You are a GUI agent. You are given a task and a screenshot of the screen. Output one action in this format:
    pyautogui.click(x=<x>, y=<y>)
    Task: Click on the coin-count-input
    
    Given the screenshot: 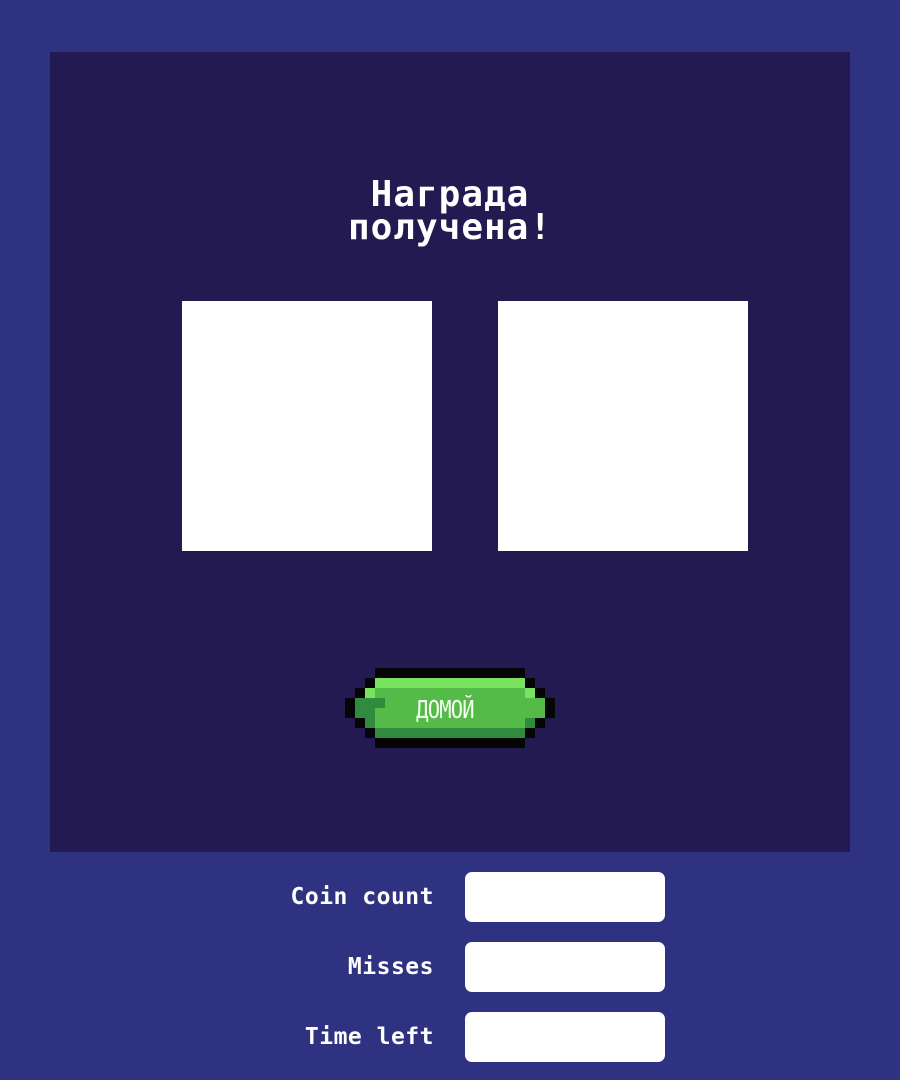 What is the action you would take?
    pyautogui.click(x=565, y=897)
    